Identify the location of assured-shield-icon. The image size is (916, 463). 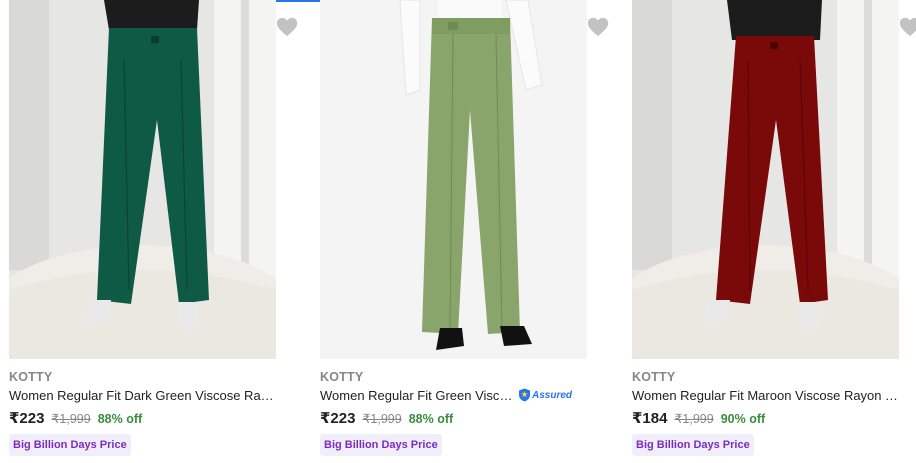
(524, 395).